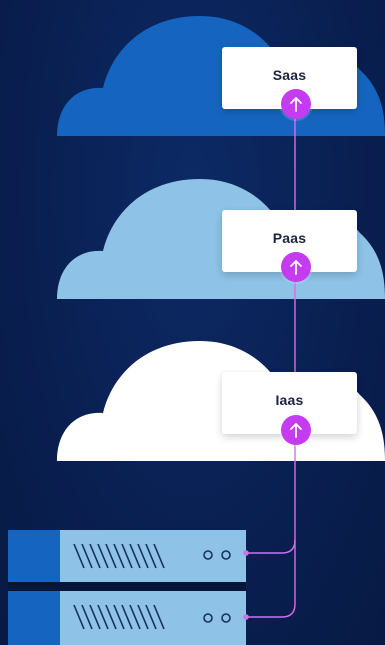 The image size is (385, 645). What do you see at coordinates (289, 75) in the screenshot?
I see `card-saas-label: Saas` at bounding box center [289, 75].